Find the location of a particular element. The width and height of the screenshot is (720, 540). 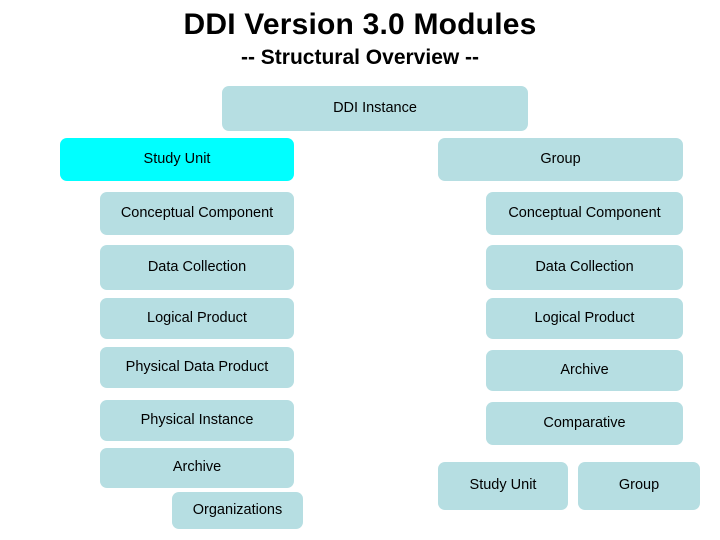

node-right-group: Group is located at coordinates (560, 159).